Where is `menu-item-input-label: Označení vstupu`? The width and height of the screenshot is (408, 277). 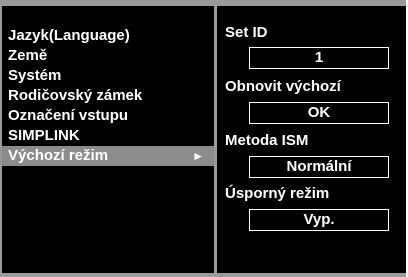
menu-item-input-label: Označení vstupu is located at coordinates (108, 116).